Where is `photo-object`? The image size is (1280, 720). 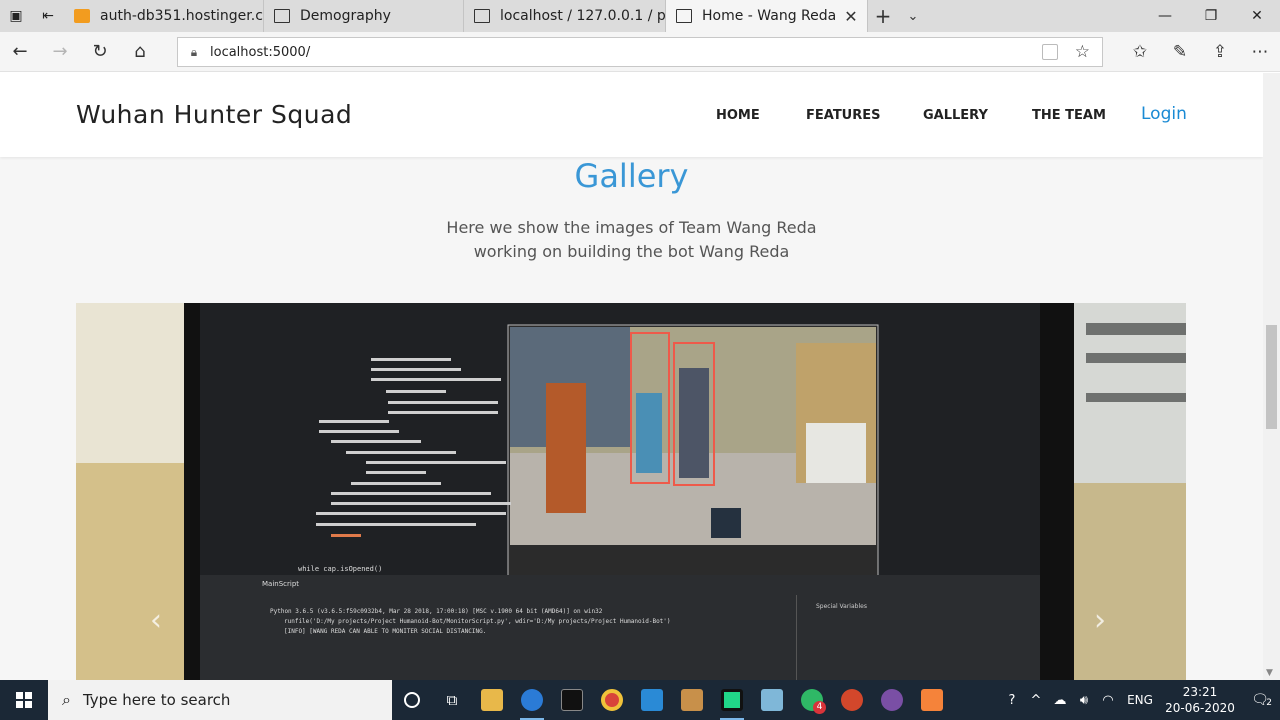 photo-object is located at coordinates (726, 523).